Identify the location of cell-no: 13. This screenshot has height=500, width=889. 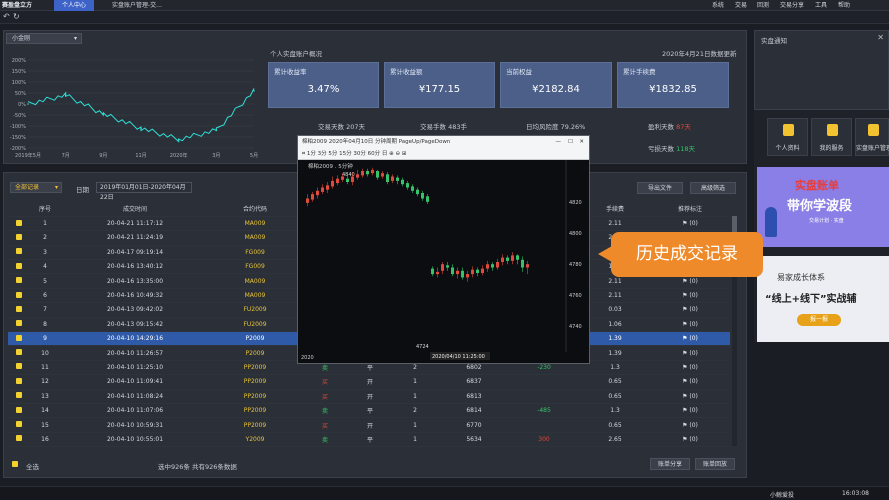
(45, 396).